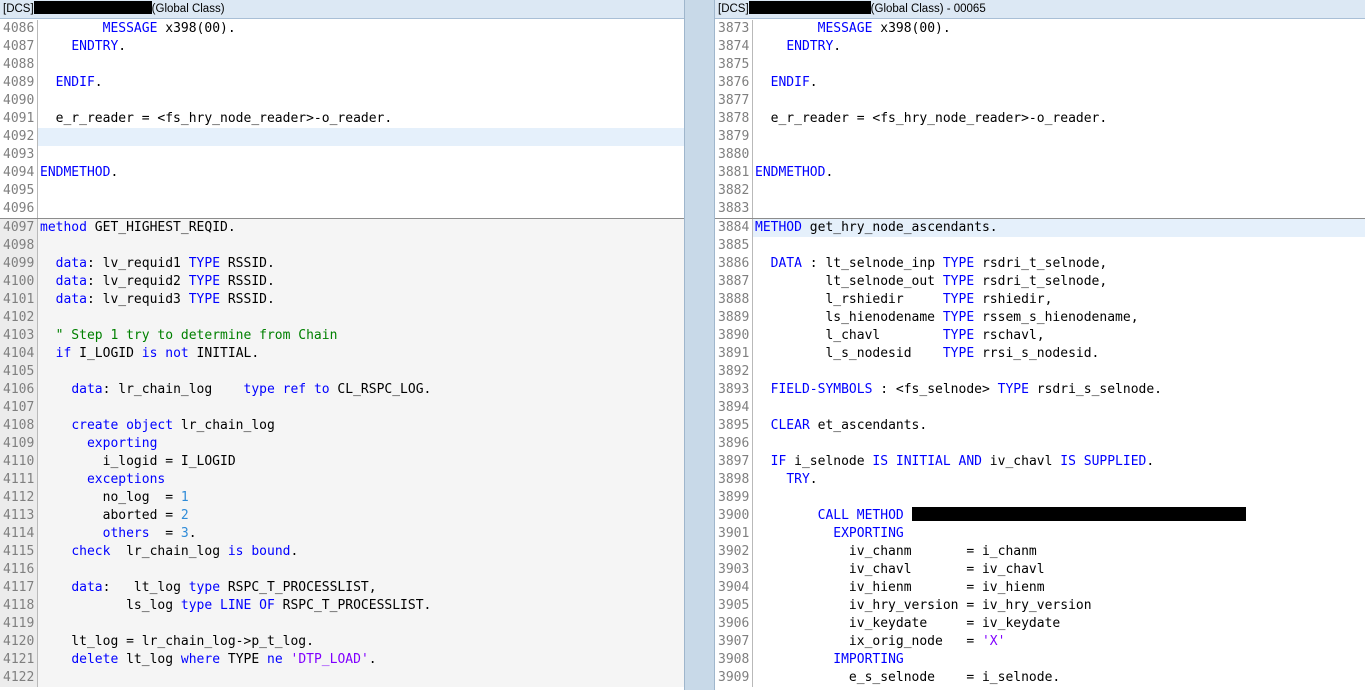 This screenshot has width=1365, height=690. Describe the element at coordinates (1040, 642) in the screenshot. I see `code-line: 3907 ix_orig_node = 'X'` at that location.